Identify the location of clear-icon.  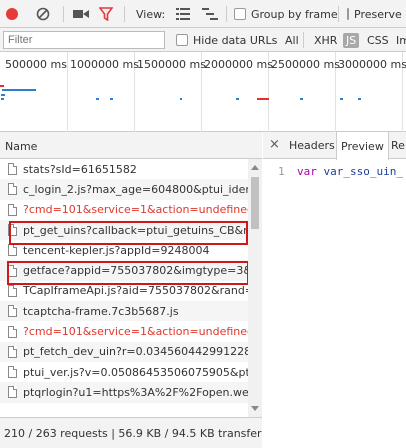
(43, 14).